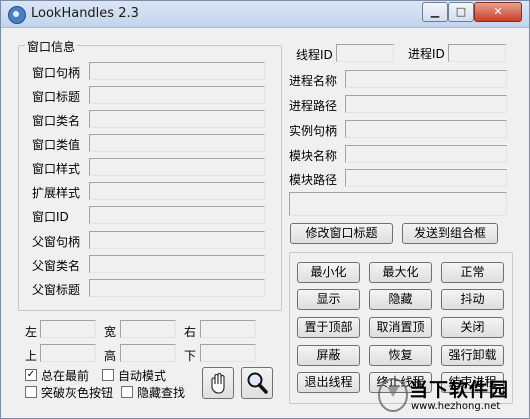 This screenshot has width=530, height=419. What do you see at coordinates (56, 242) in the screenshot?
I see `parent-handle-label: 父窗句柄` at bounding box center [56, 242].